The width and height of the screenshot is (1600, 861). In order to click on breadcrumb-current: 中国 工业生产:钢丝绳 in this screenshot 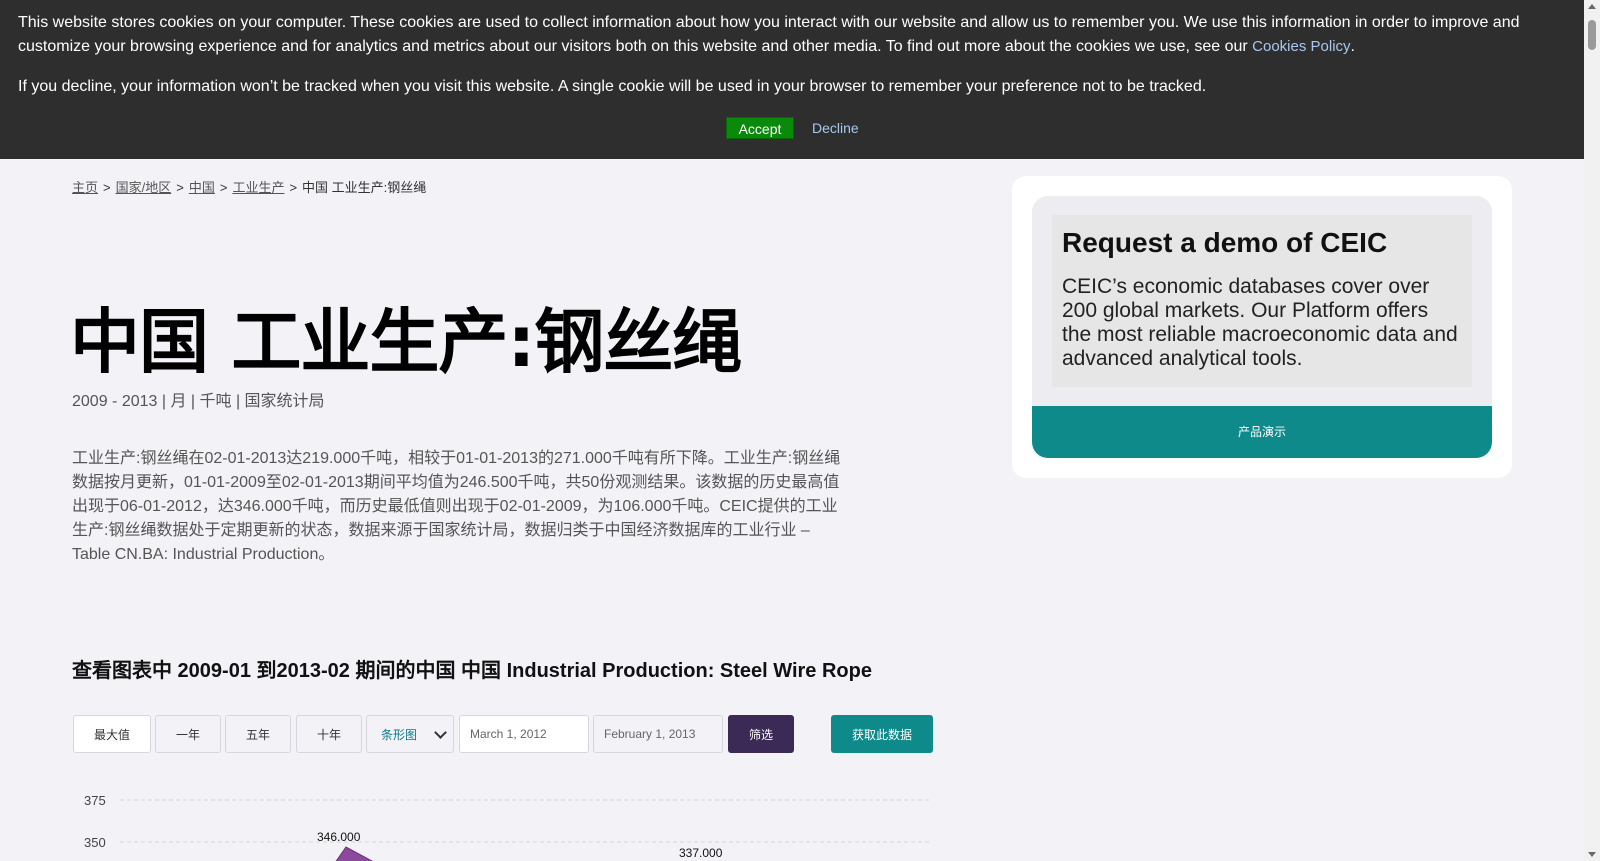, I will do `click(364, 187)`.